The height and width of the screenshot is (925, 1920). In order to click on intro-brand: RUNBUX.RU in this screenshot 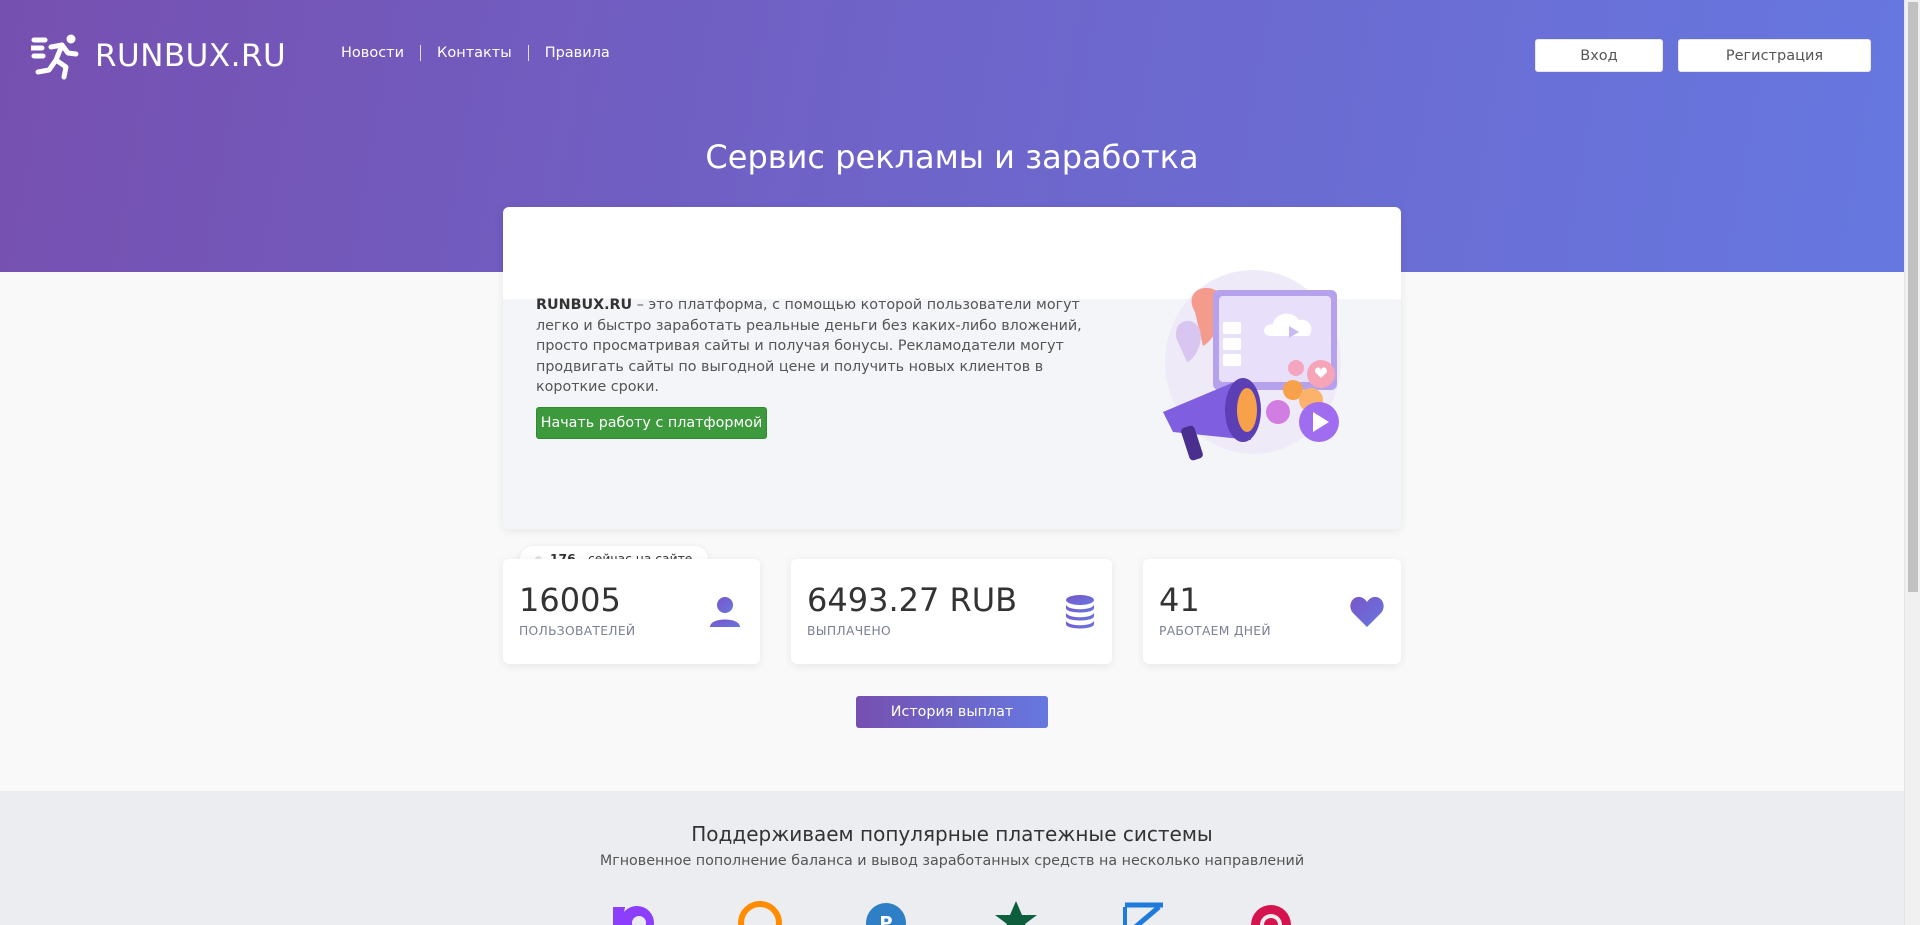, I will do `click(584, 305)`.